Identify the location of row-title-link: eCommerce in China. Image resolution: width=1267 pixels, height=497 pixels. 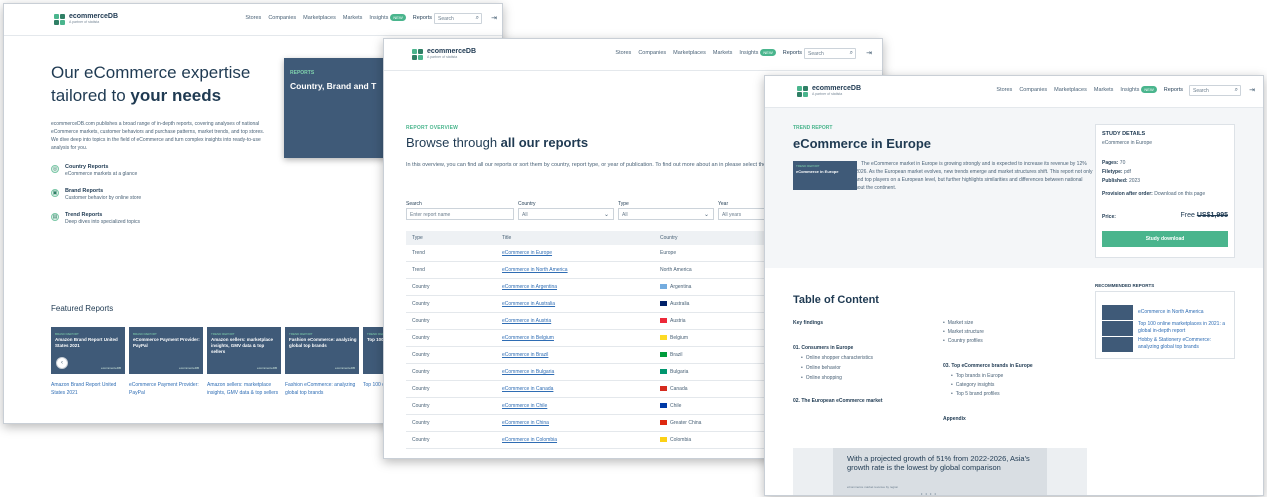
(525, 423).